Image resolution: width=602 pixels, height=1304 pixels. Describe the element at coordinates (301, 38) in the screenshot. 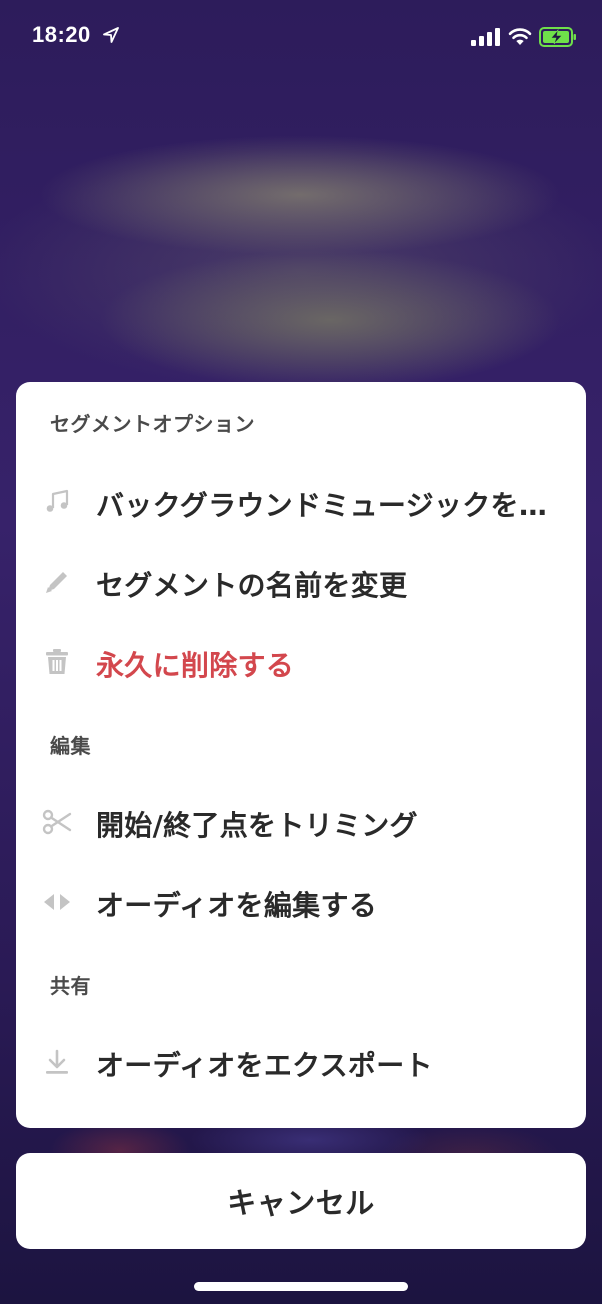

I see `status-bar: 18:20` at that location.